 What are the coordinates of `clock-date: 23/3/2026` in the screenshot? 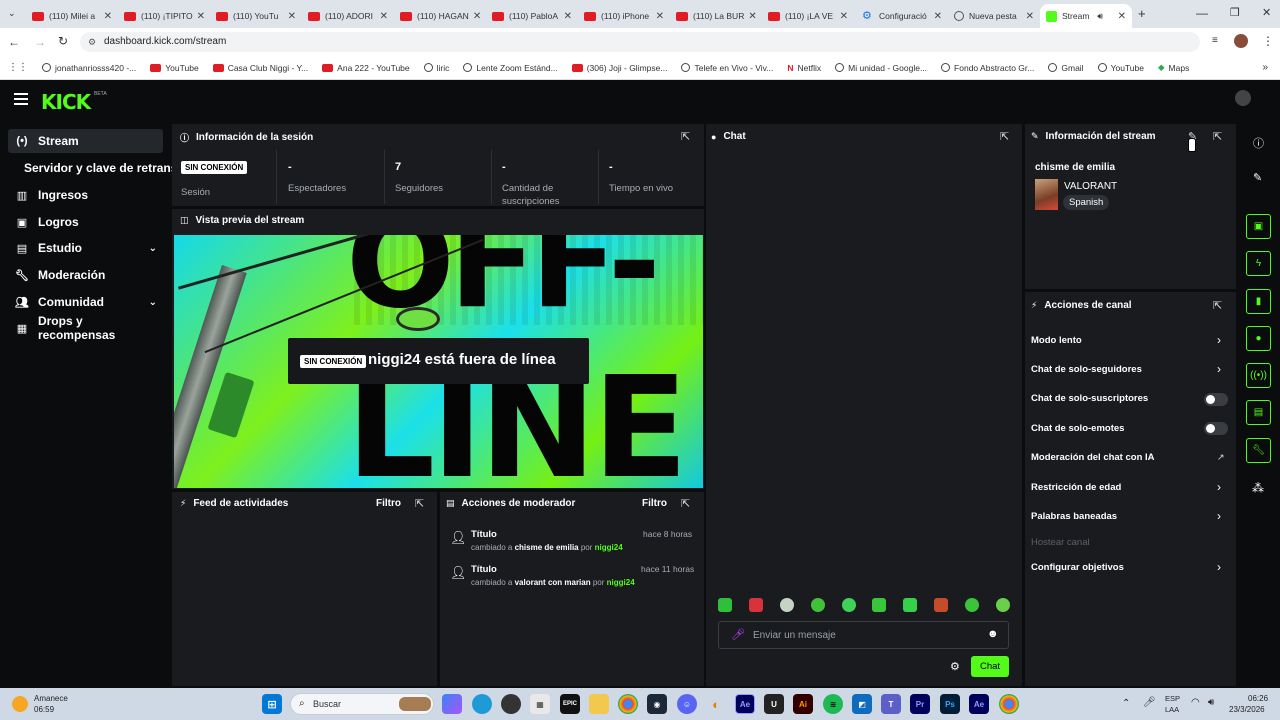 It's located at (1247, 709).